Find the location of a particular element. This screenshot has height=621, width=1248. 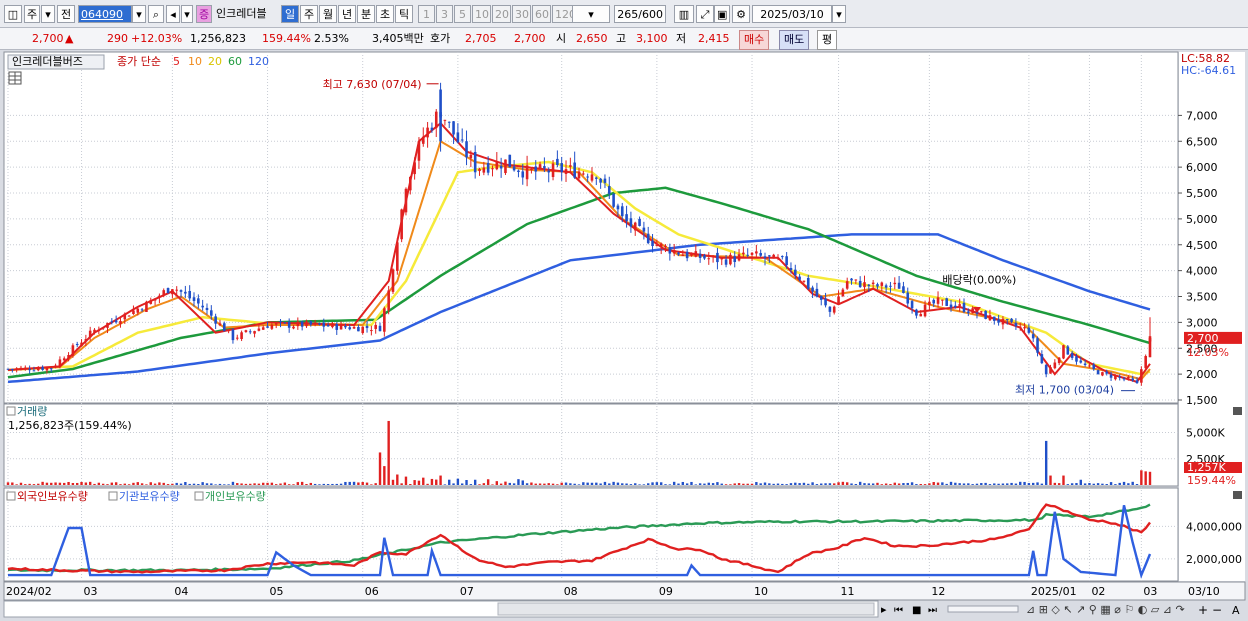

interval-tab-120: 120 is located at coordinates (564, 14).